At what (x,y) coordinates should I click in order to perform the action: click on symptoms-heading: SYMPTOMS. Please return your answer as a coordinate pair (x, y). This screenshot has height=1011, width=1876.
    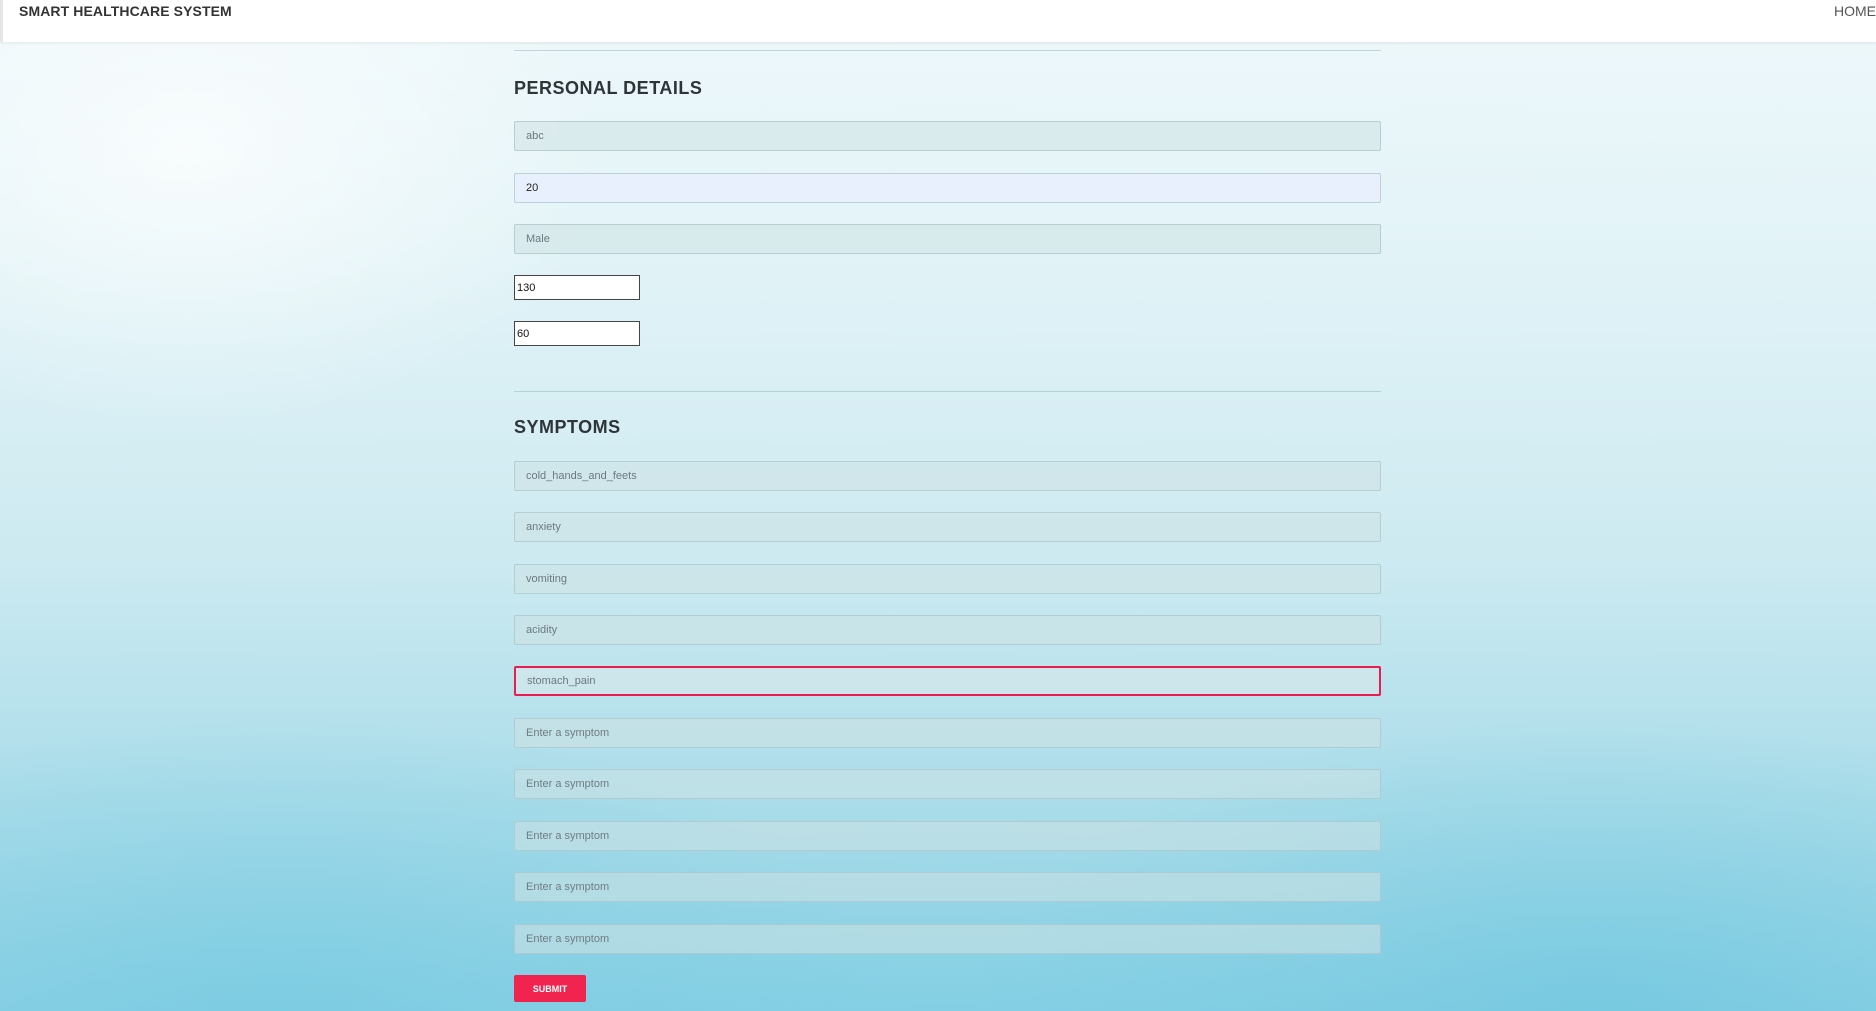
    Looking at the image, I should click on (567, 427).